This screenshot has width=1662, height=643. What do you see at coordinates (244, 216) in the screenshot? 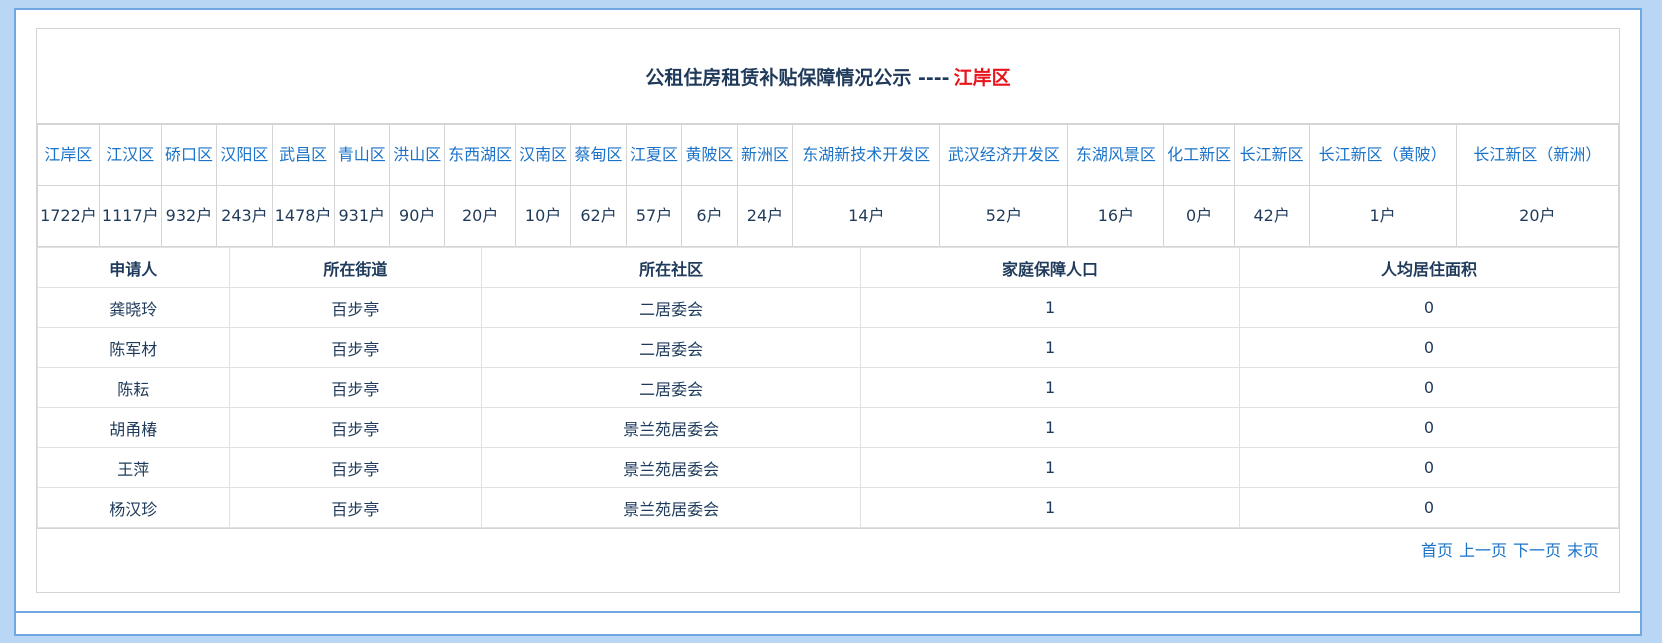
I see `district-count: 243户` at bounding box center [244, 216].